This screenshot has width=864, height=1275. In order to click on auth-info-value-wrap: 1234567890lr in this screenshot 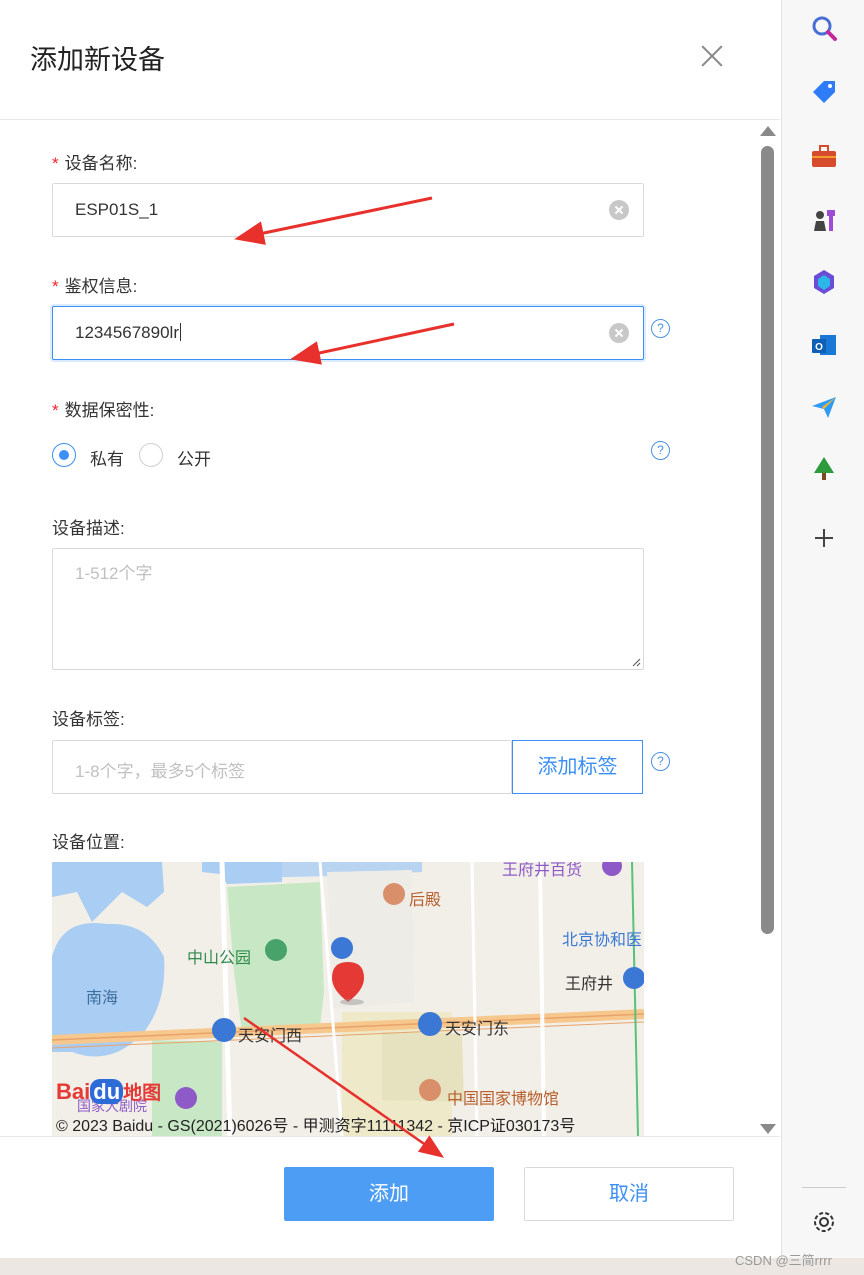, I will do `click(128, 333)`.